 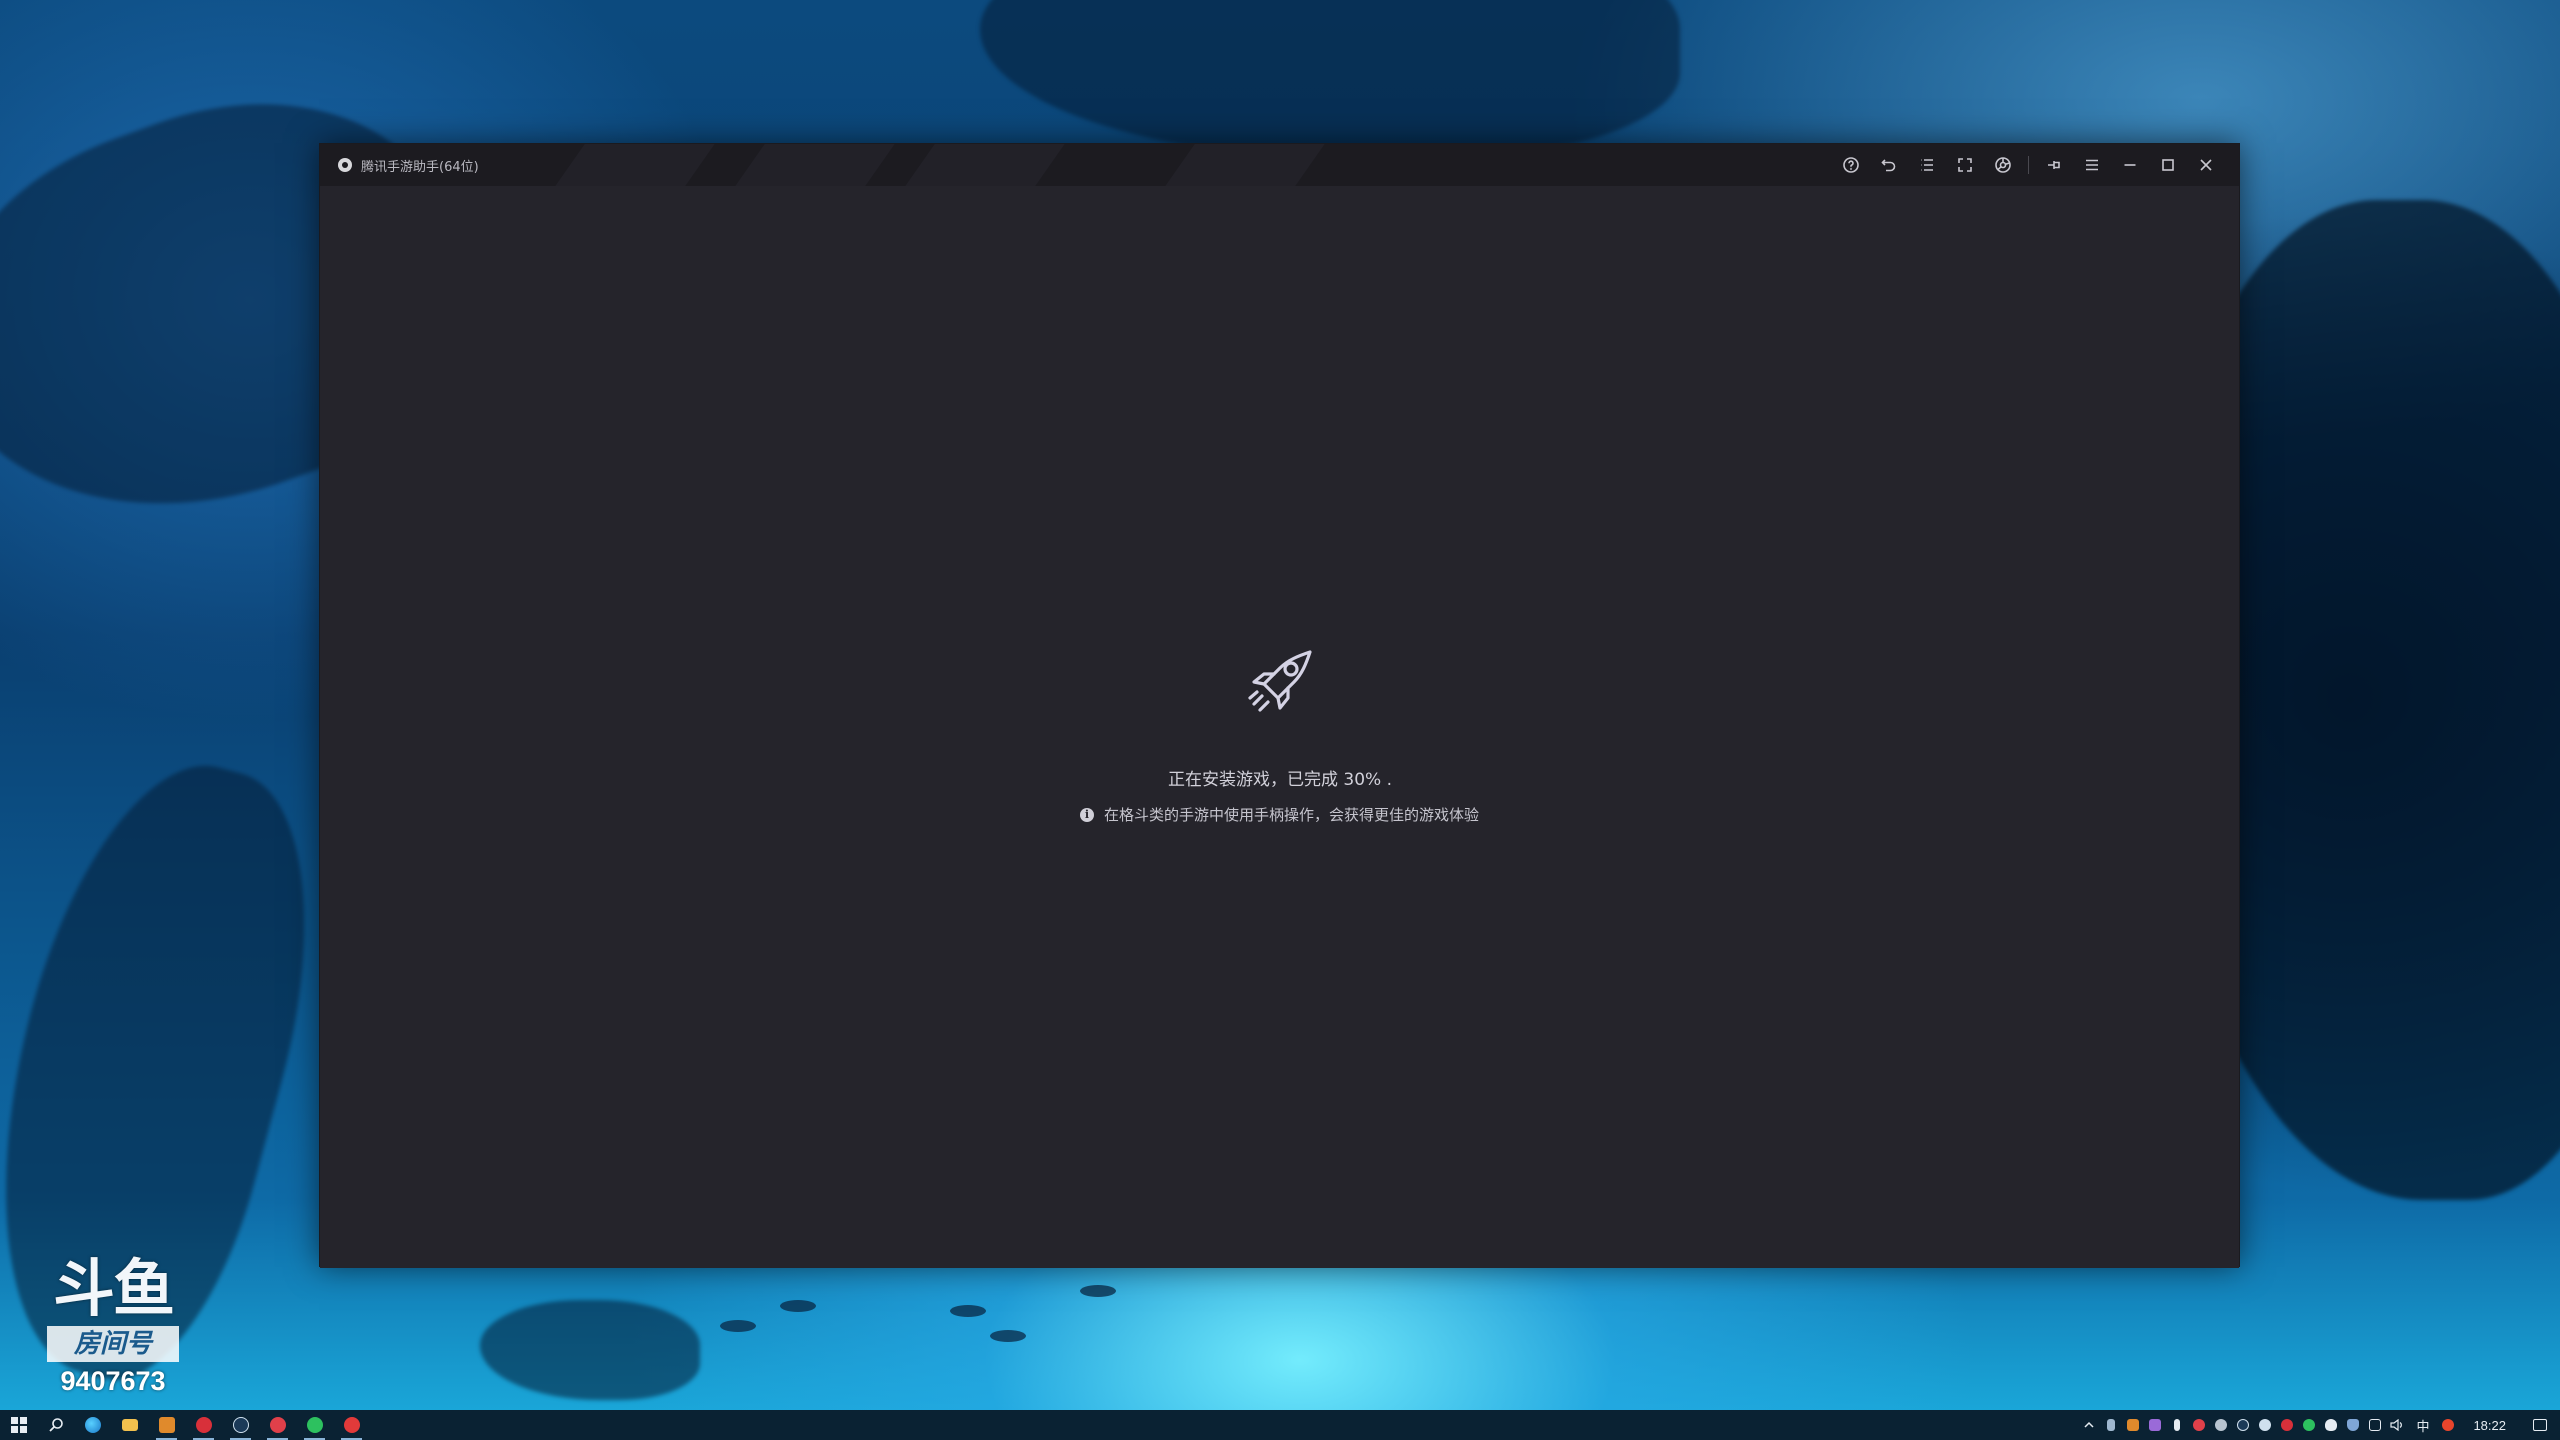 I want to click on screenshot-button, so click(x=2003, y=165).